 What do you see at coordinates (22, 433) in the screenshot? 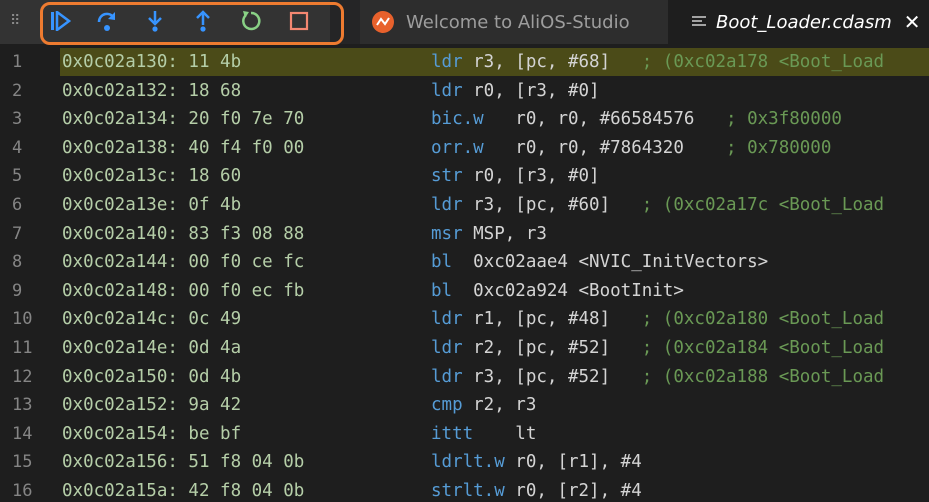
I see `line-number: 14` at bounding box center [22, 433].